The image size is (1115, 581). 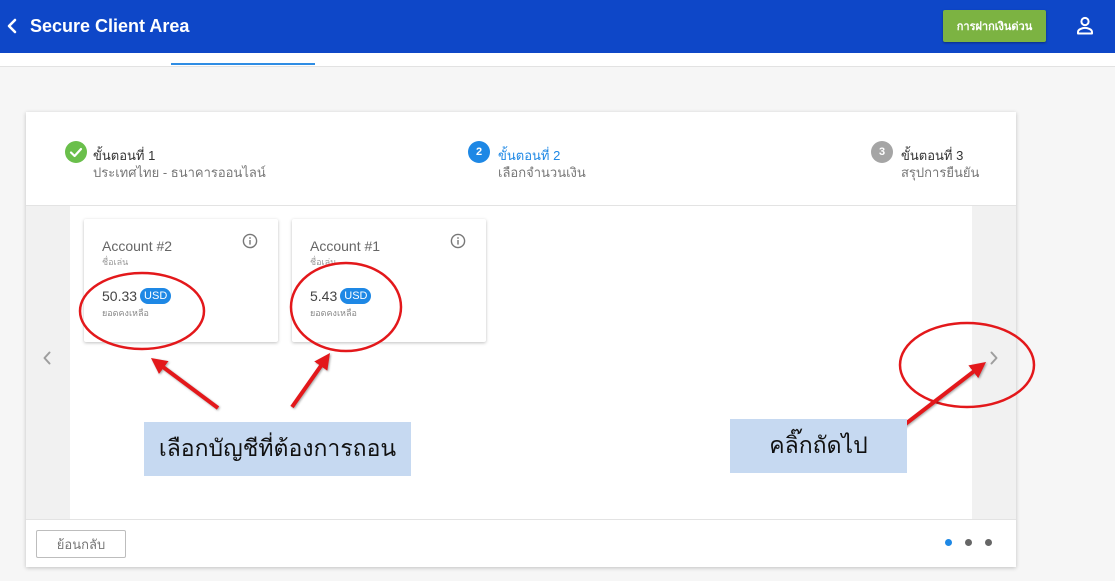 What do you see at coordinates (940, 172) in the screenshot?
I see `step-subtitle: สรุปการยืนยัน` at bounding box center [940, 172].